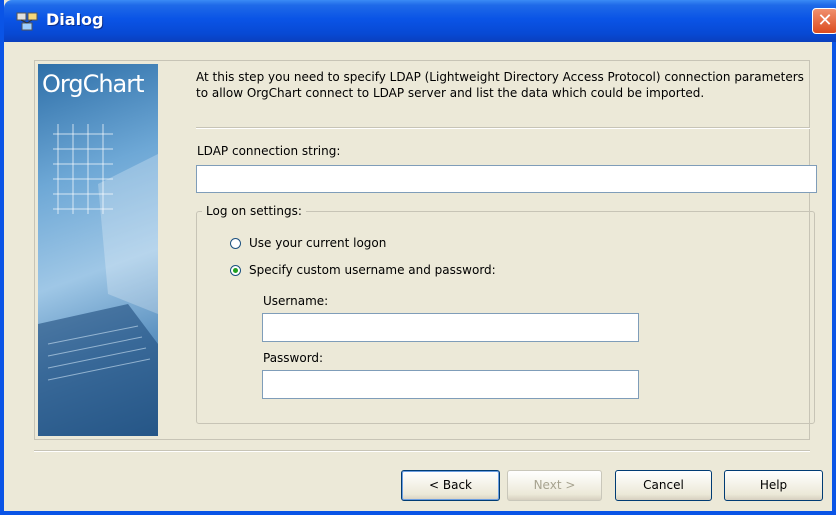 This screenshot has width=836, height=515. What do you see at coordinates (269, 151) in the screenshot?
I see `ldap-connection-label: LDAP connection string:` at bounding box center [269, 151].